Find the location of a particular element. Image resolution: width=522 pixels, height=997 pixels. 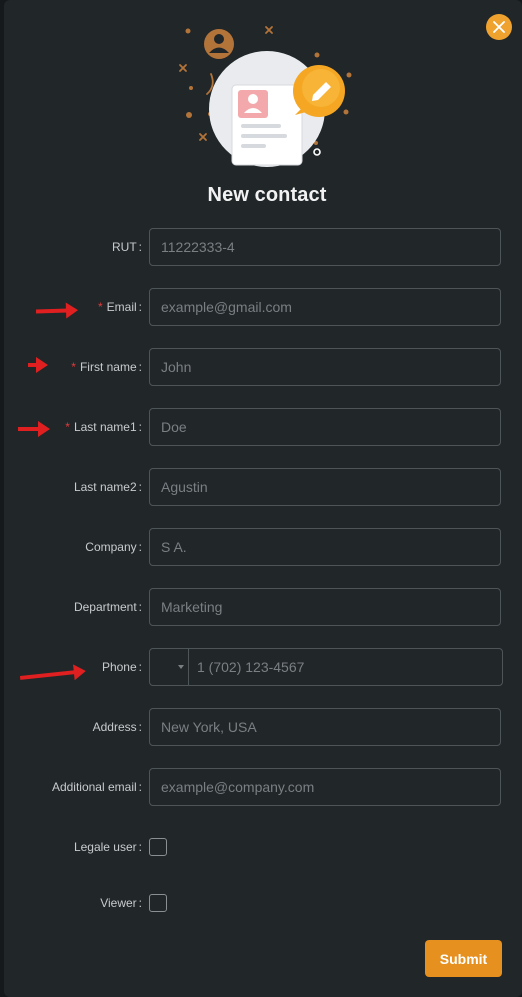

form-row-last-name1: * Last name1: is located at coordinates (263, 427).